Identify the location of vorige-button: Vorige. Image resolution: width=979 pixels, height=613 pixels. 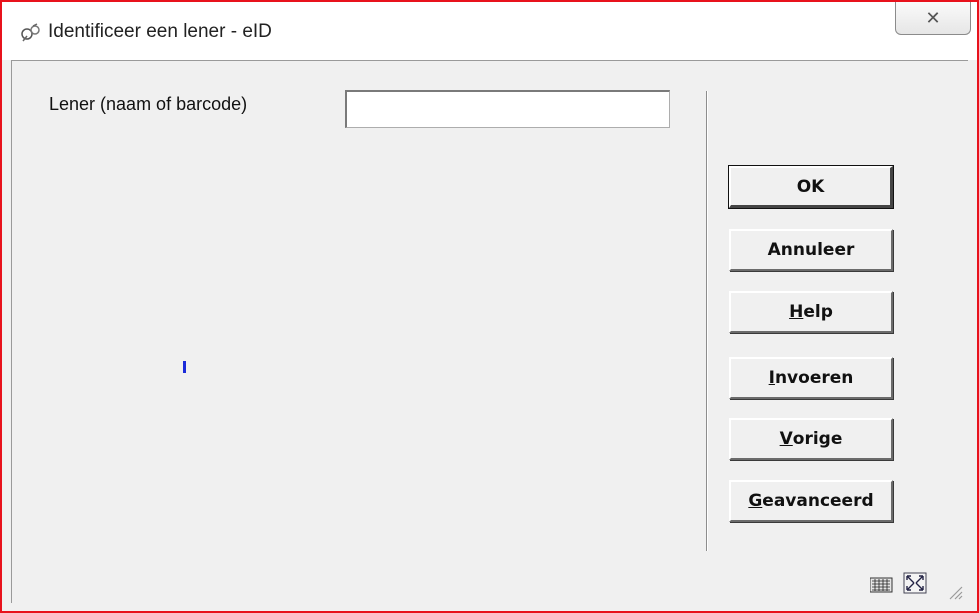
(811, 439).